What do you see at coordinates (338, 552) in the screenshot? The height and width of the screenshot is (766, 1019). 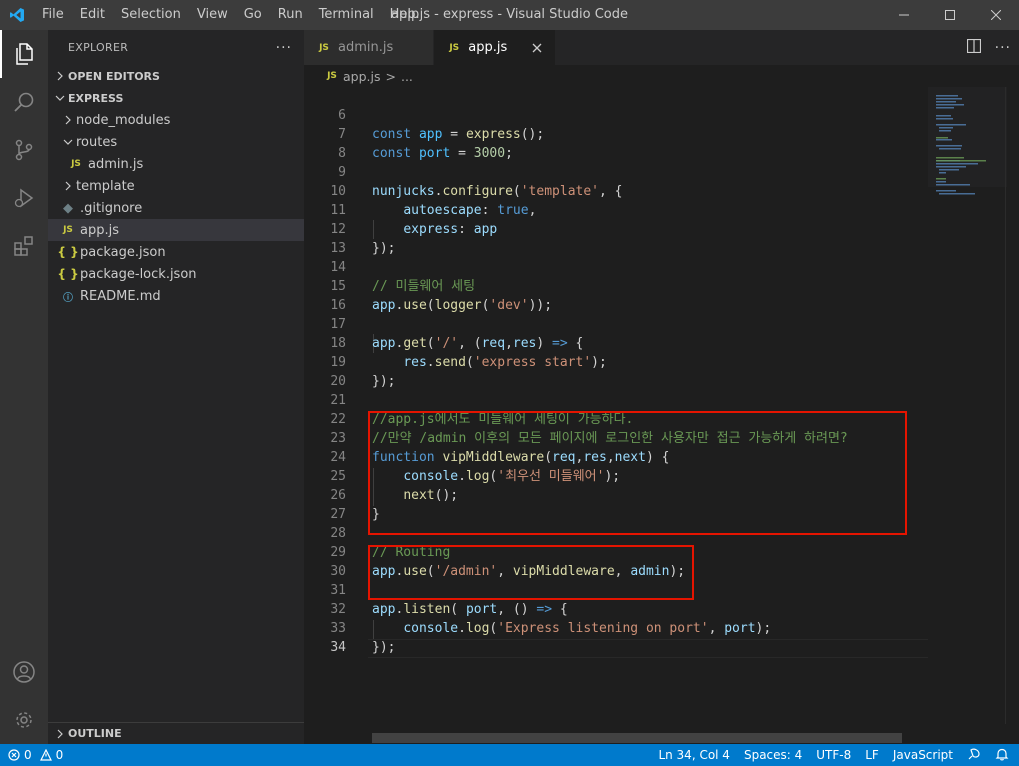 I see `line-number: 29` at bounding box center [338, 552].